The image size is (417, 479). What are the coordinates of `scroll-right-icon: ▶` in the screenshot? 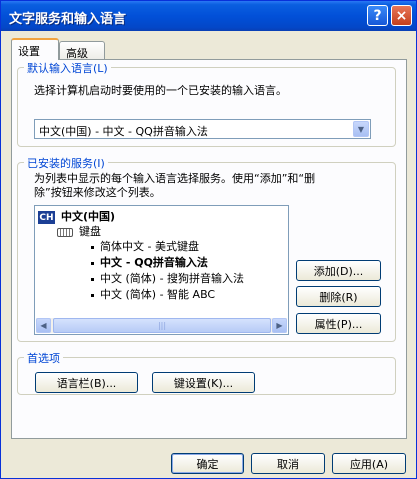 It's located at (279, 325).